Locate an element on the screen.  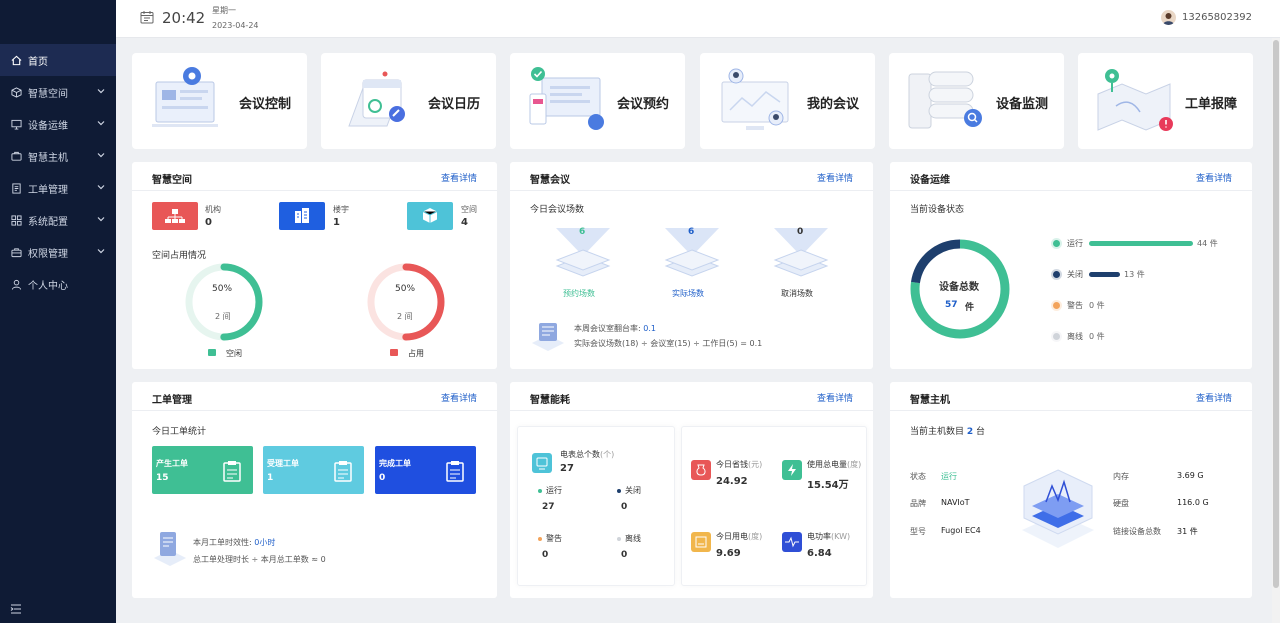
document-icon is located at coordinates (16, 188).